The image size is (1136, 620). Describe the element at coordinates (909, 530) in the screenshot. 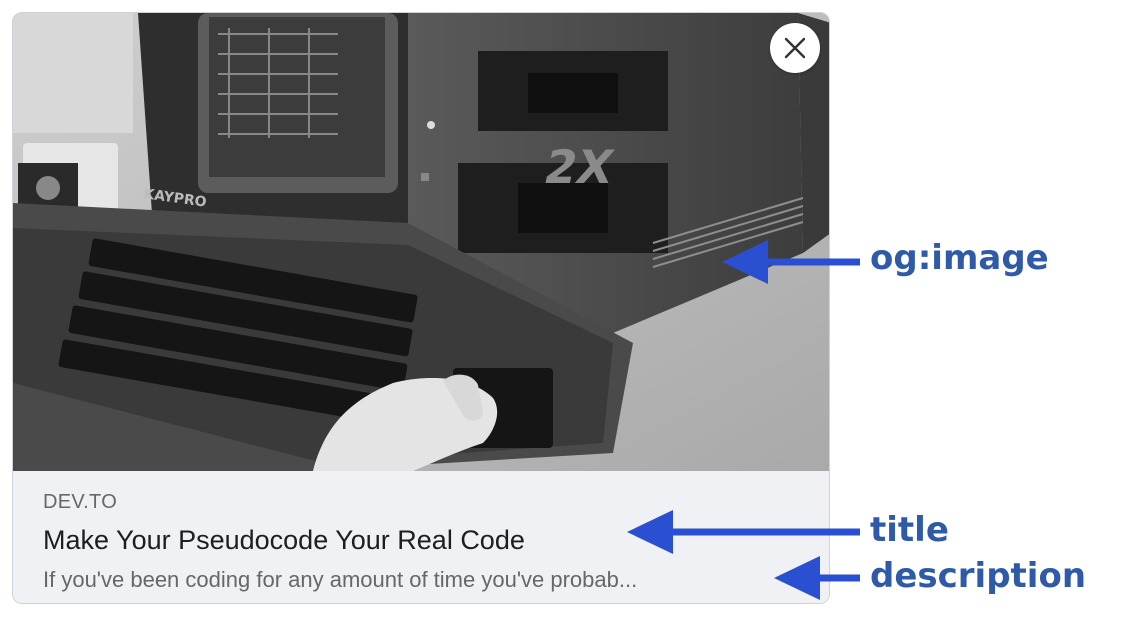

I see `title-label: title` at that location.